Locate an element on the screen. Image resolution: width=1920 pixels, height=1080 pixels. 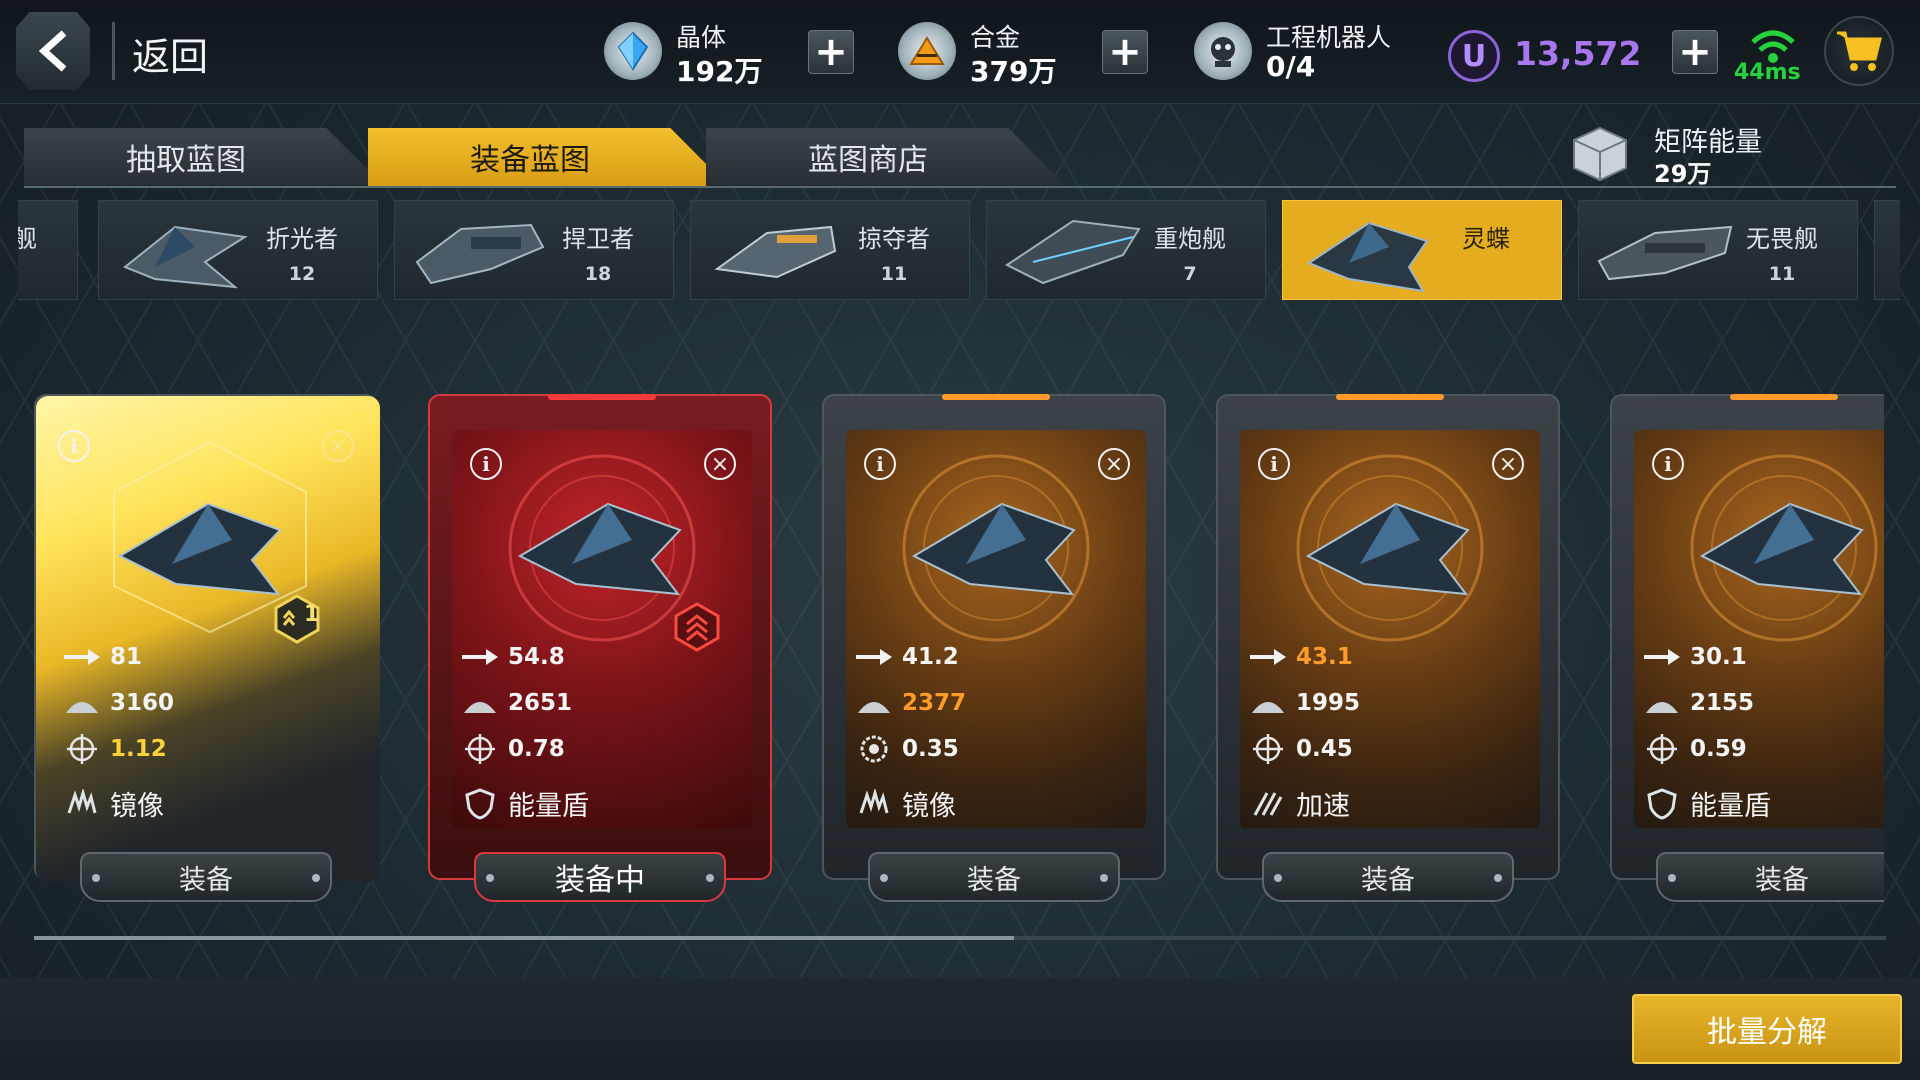
tabs-divider is located at coordinates (960, 187).